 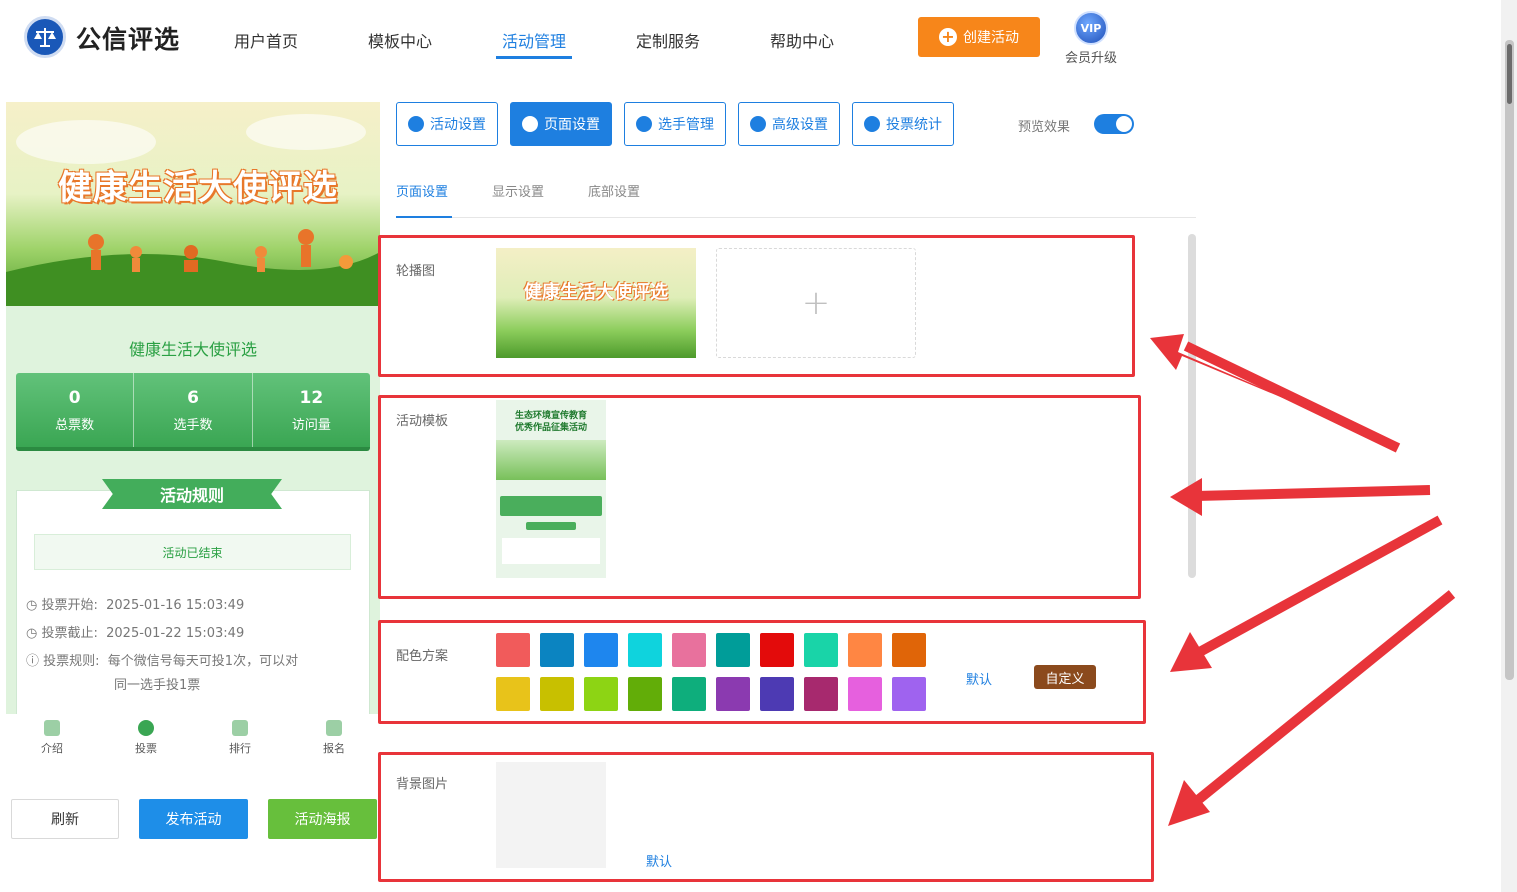 What do you see at coordinates (1509, 360) in the screenshot?
I see `page-scrollbar-thumb` at bounding box center [1509, 360].